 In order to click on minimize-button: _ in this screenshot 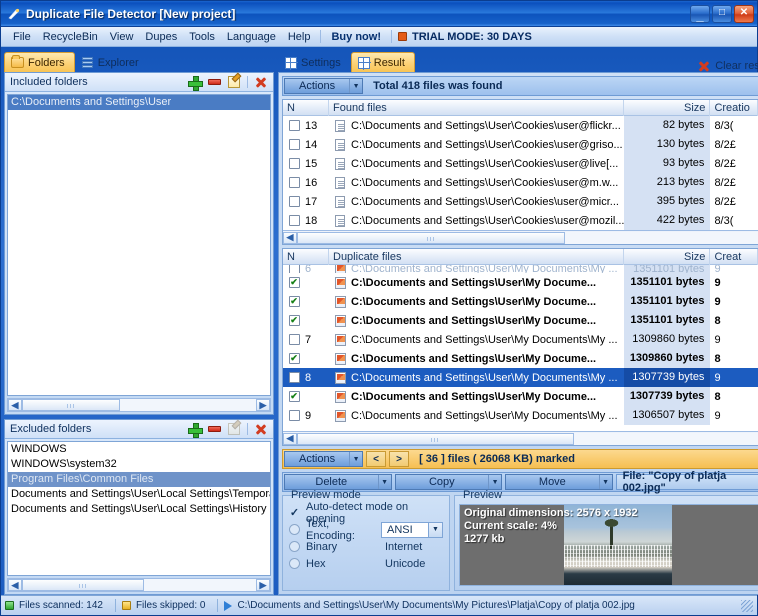, I will do `click(700, 13)`.